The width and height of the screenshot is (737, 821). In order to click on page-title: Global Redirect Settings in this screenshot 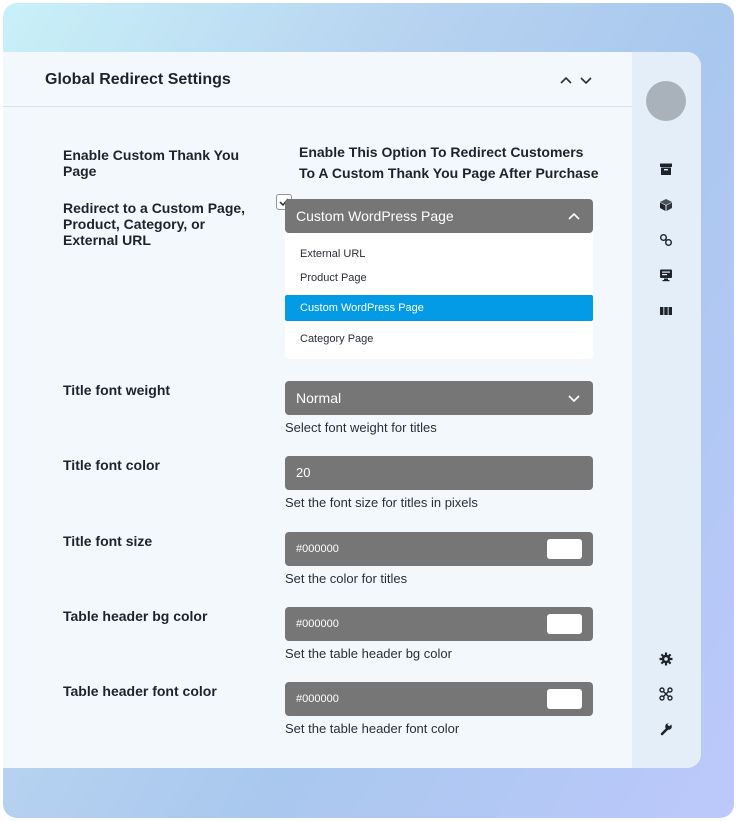, I will do `click(138, 79)`.